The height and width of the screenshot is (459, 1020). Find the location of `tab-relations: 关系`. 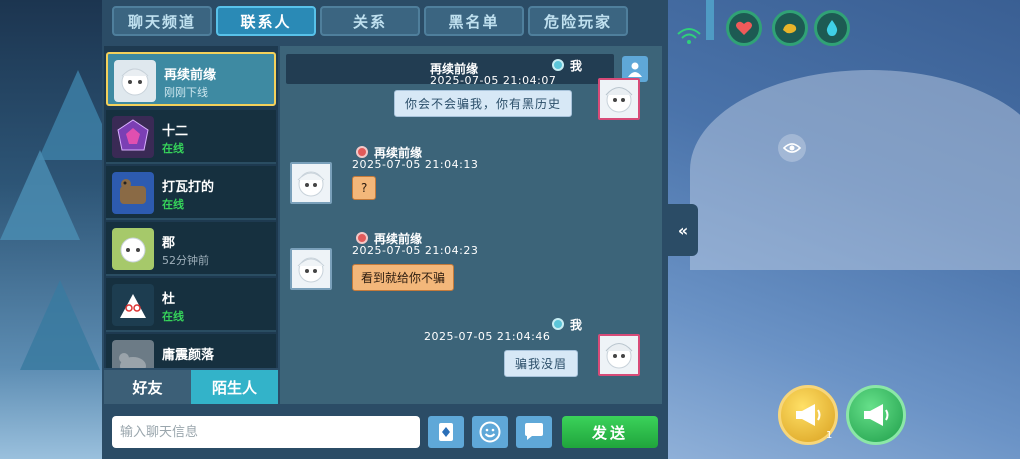

tab-relations: 关系 is located at coordinates (370, 21).